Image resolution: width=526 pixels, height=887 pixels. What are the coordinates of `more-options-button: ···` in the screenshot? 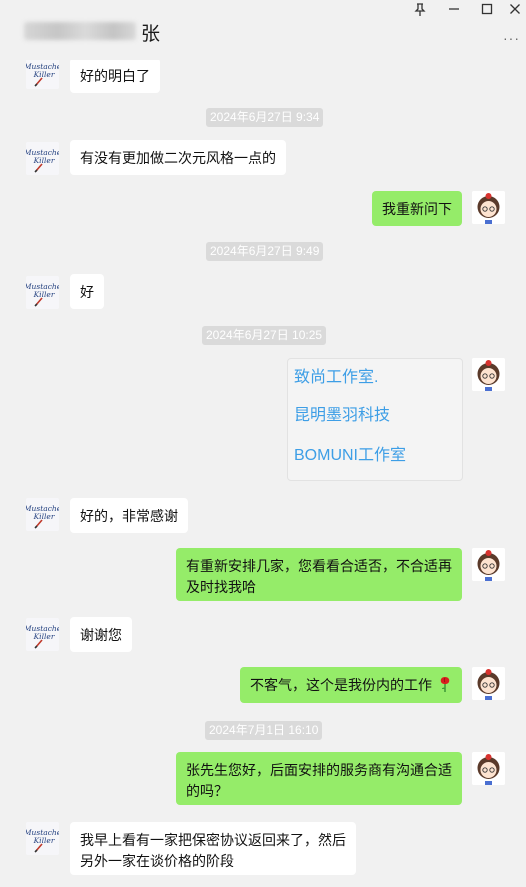 It's located at (511, 38).